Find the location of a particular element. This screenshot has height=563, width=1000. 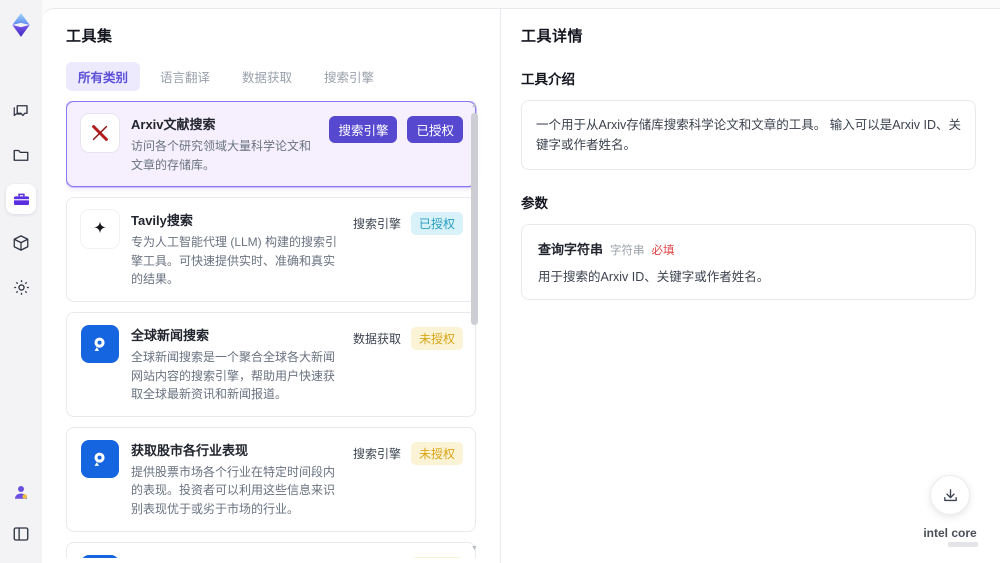

briefcase-icon is located at coordinates (21, 199).